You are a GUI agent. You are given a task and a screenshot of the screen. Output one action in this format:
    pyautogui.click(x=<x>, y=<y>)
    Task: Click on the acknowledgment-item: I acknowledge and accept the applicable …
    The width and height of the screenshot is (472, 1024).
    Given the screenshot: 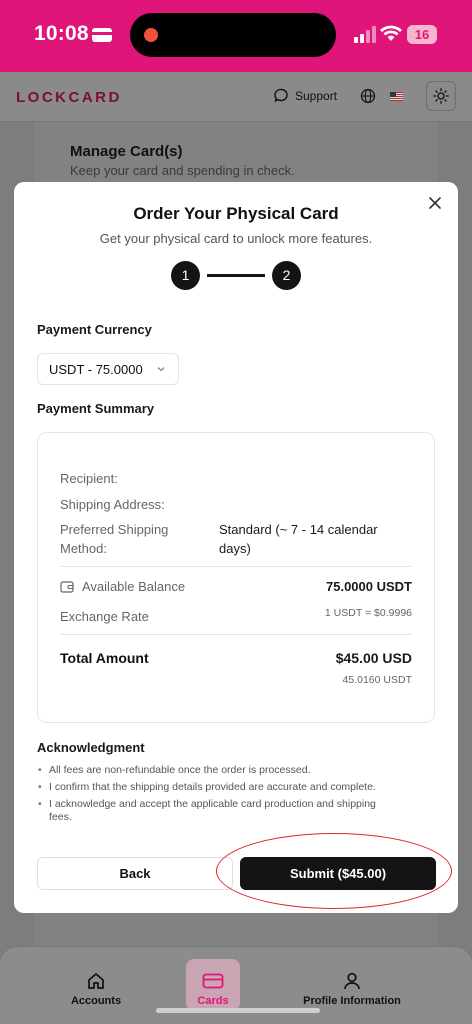 What is the action you would take?
    pyautogui.click(x=217, y=811)
    